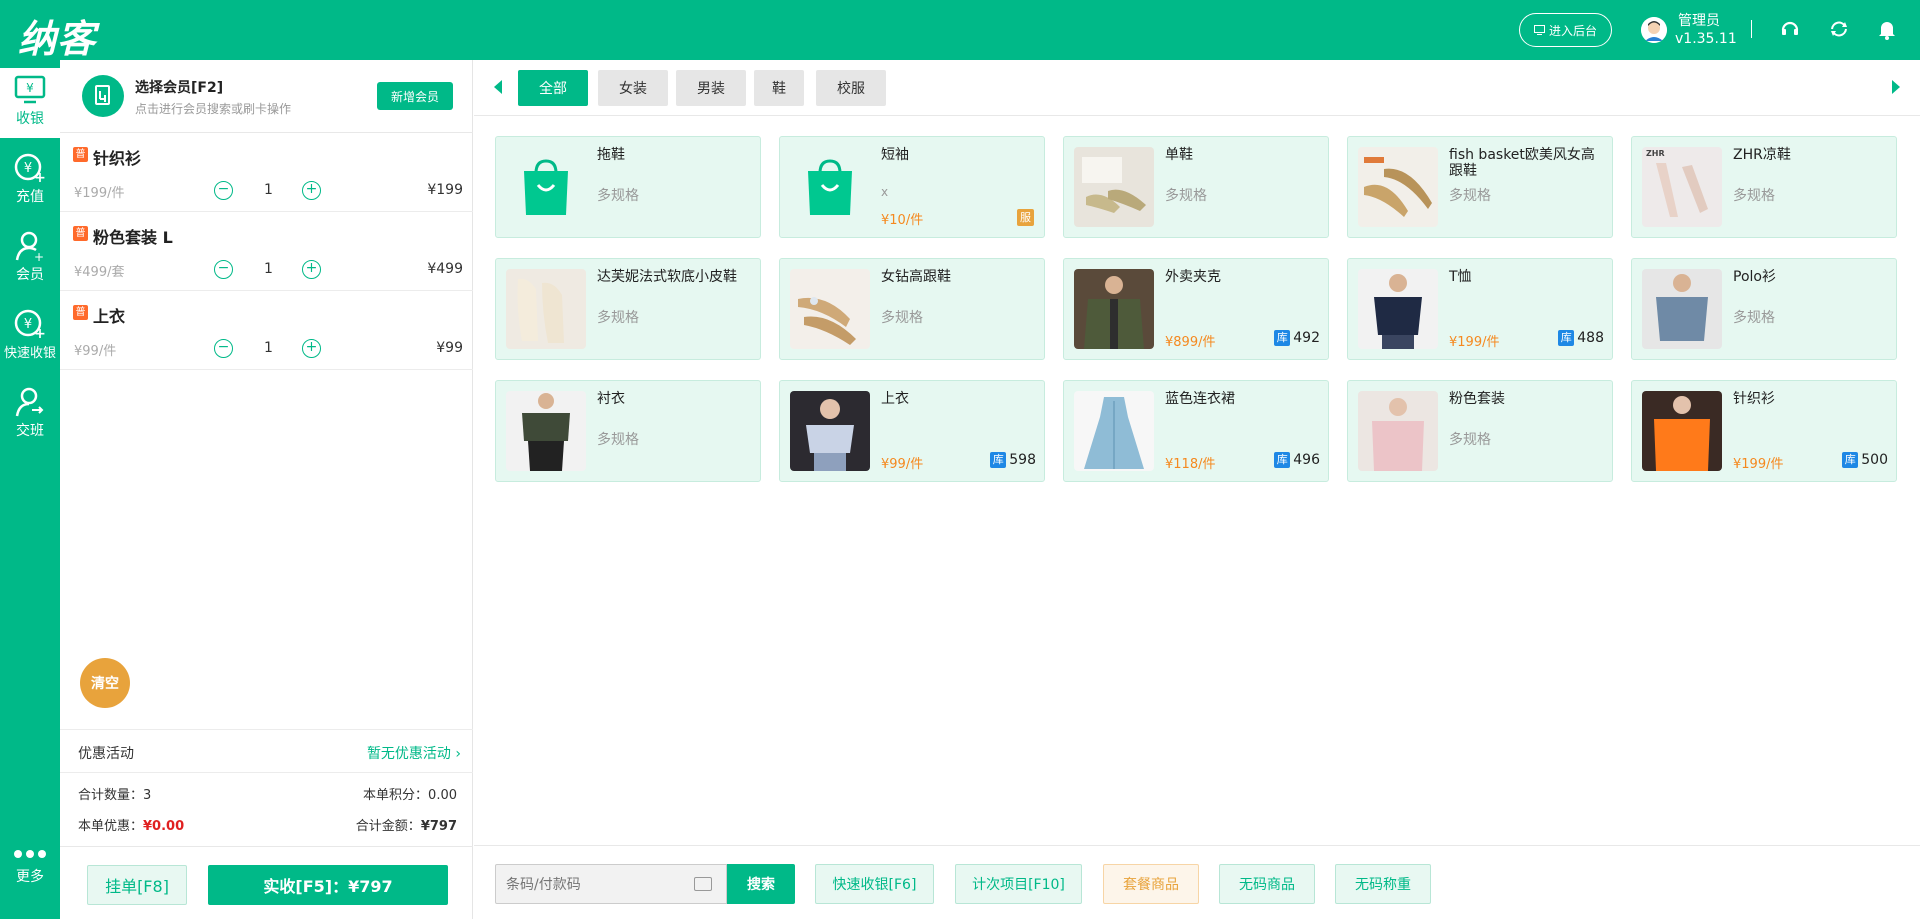 The width and height of the screenshot is (1920, 919). I want to click on points-value: 0.00, so click(442, 795).